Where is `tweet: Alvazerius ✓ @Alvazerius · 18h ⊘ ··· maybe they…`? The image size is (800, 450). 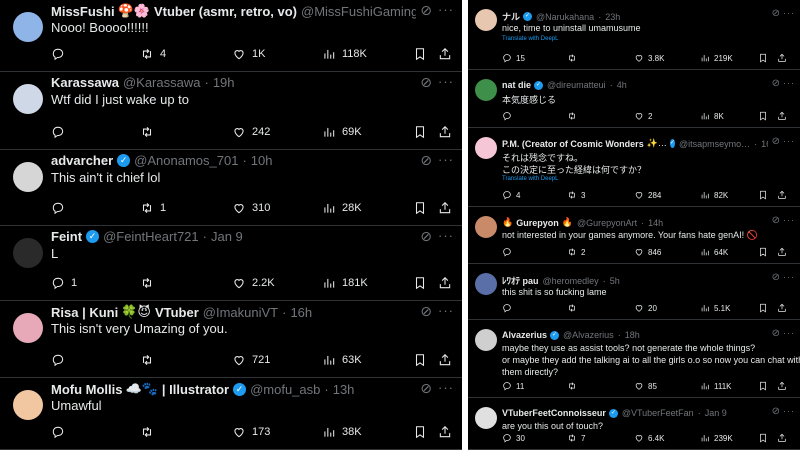
tweet: Alvazerius ✓ @Alvazerius · 18h ⊘ ··· maybe they… is located at coordinates (634, 359).